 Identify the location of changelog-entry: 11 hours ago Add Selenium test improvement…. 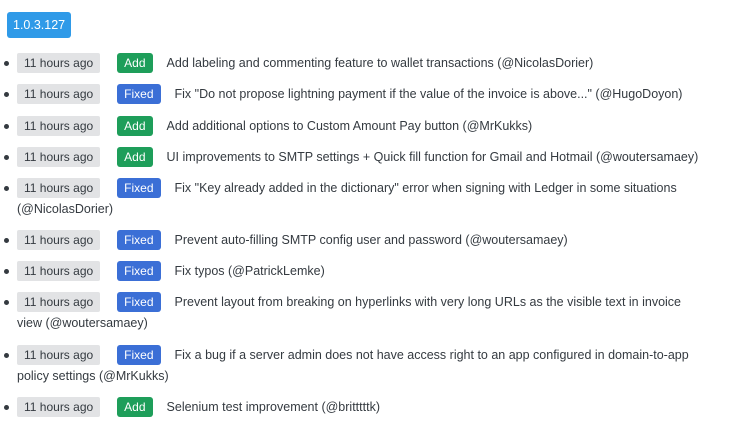
(354, 407).